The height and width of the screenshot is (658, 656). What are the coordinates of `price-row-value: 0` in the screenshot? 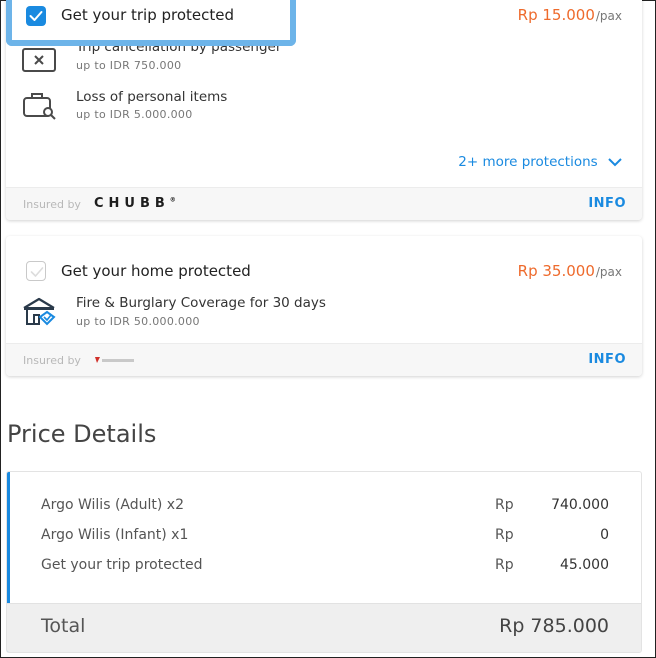 It's located at (604, 535).